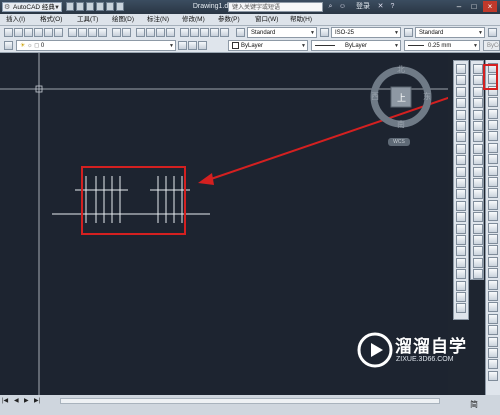 This screenshot has width=500, height=415. I want to click on rotate-icon, so click(461, 137).